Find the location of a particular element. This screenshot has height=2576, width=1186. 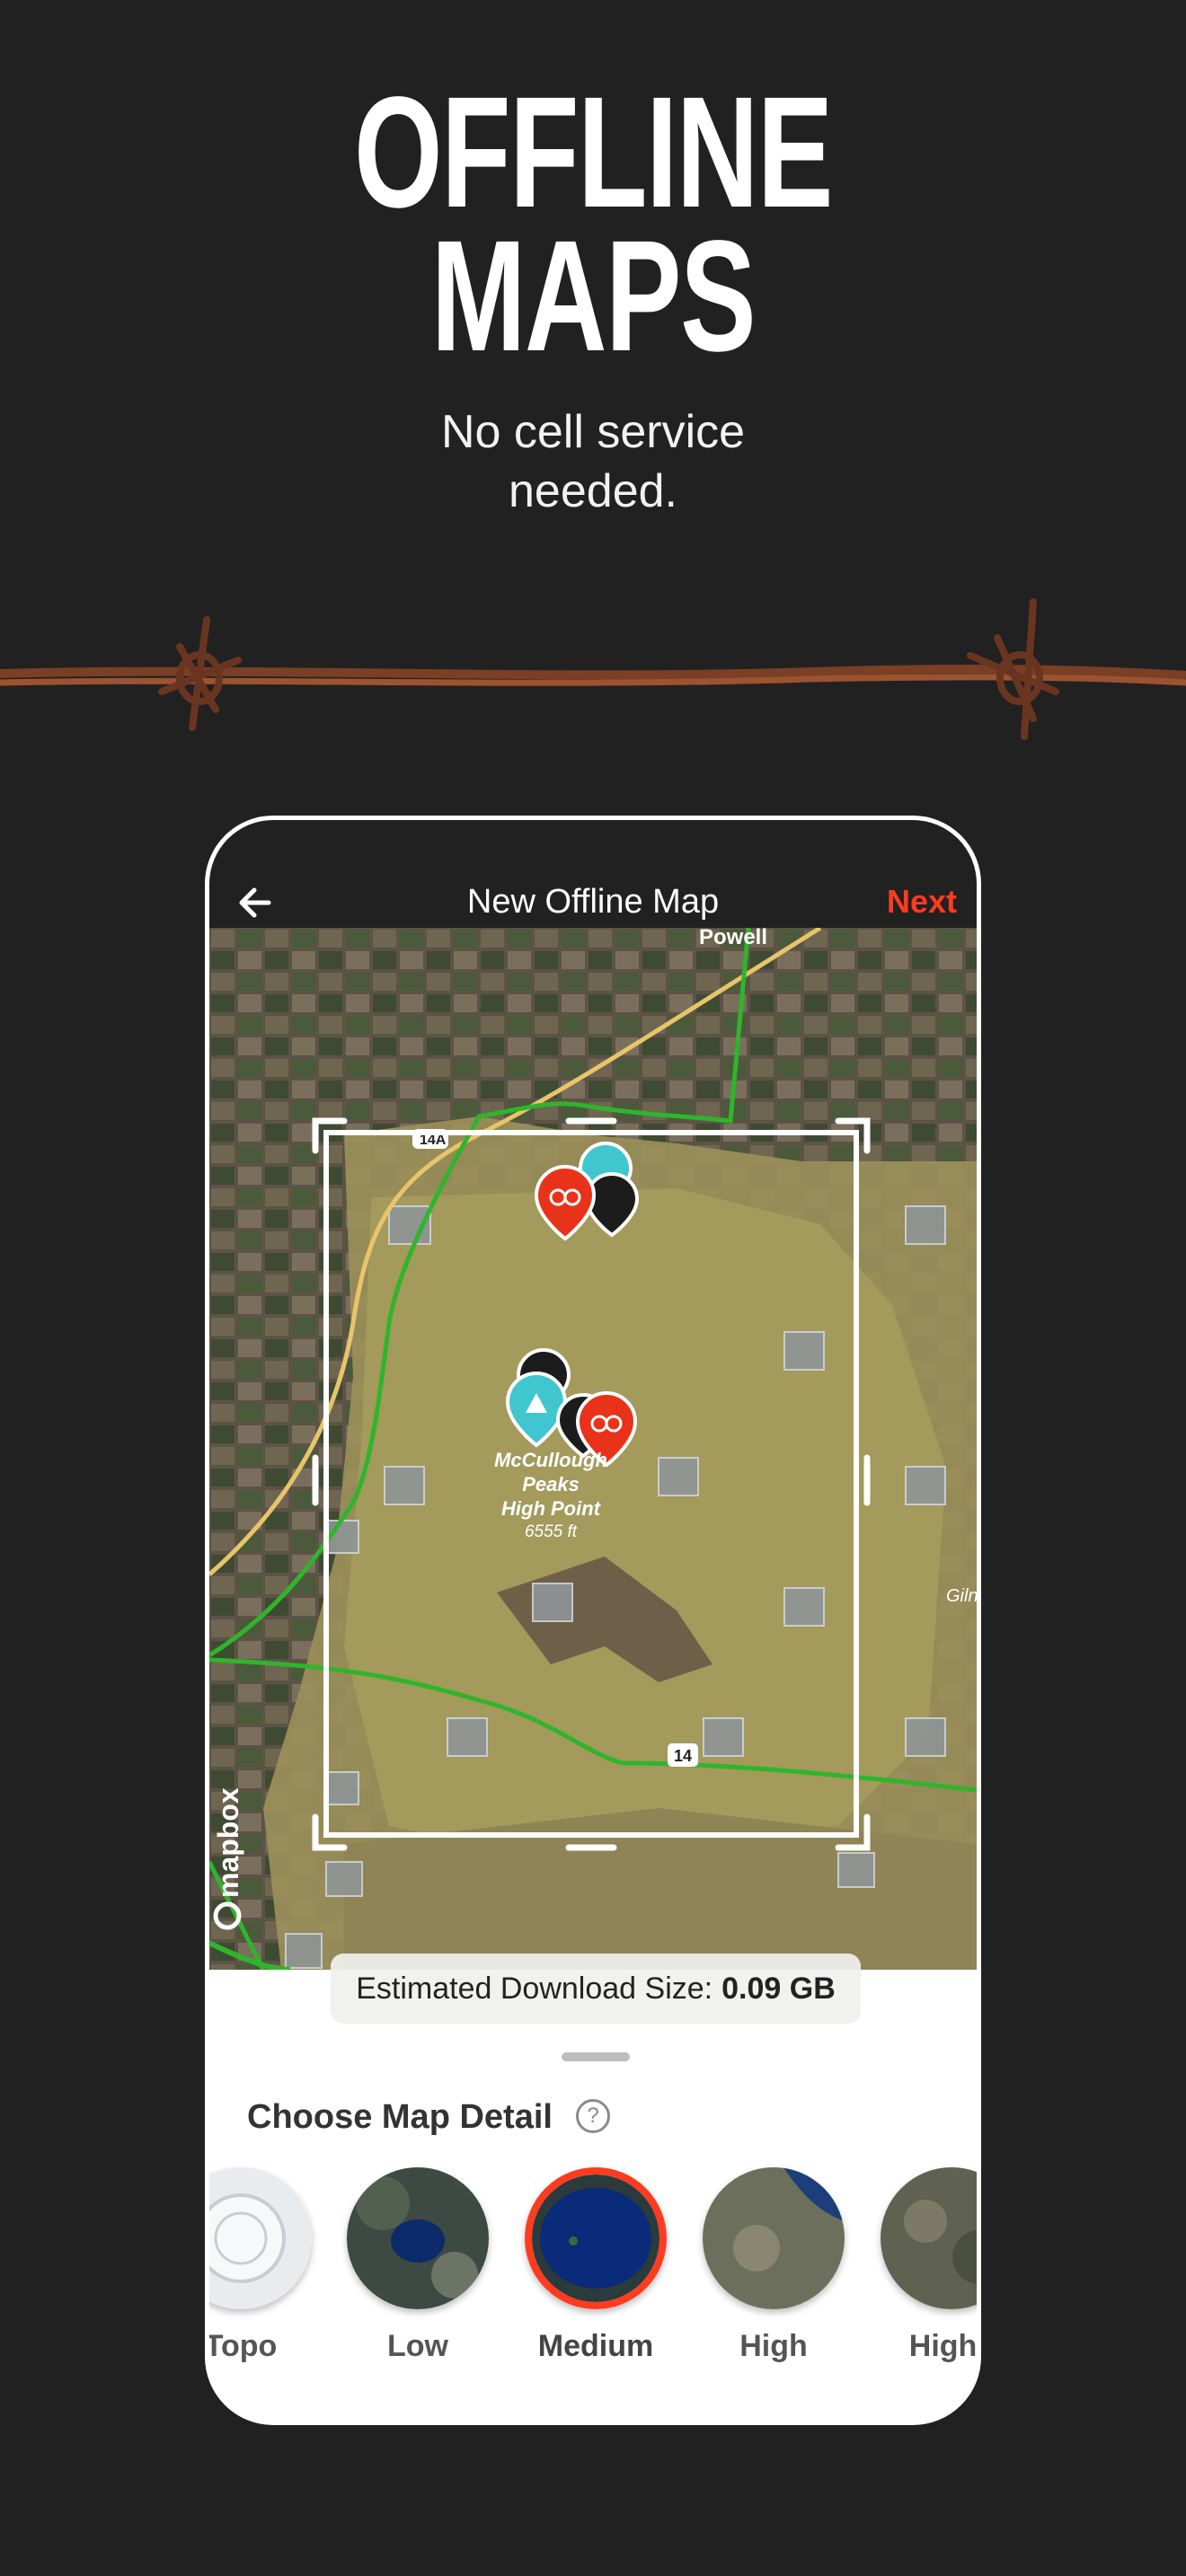

detail-option-low: Low is located at coordinates (417, 2265).